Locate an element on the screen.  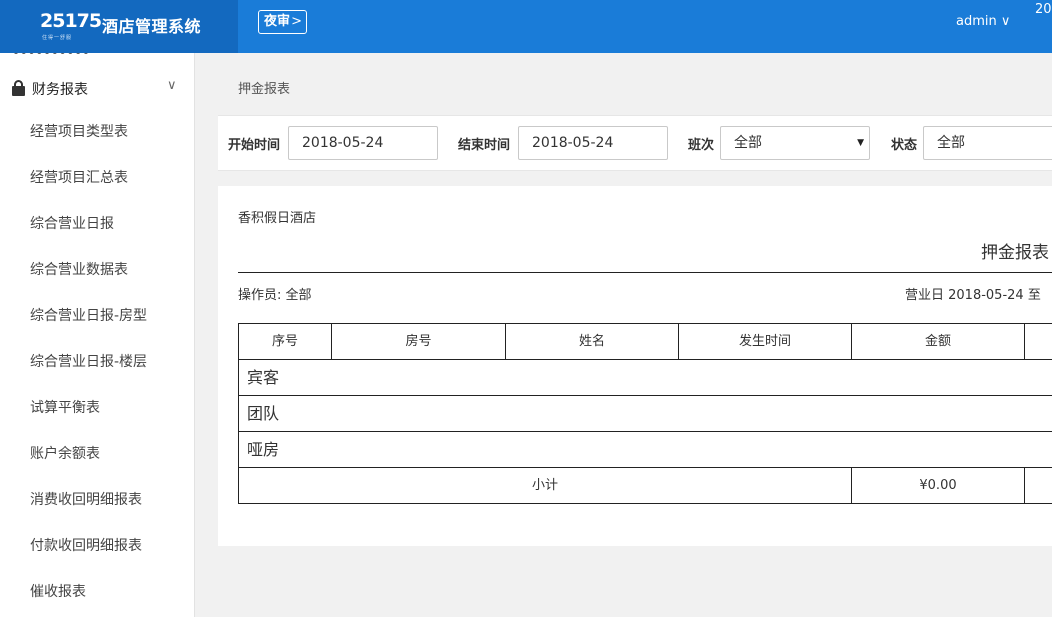
app-name: 酒店管理系统 is located at coordinates (152, 26).